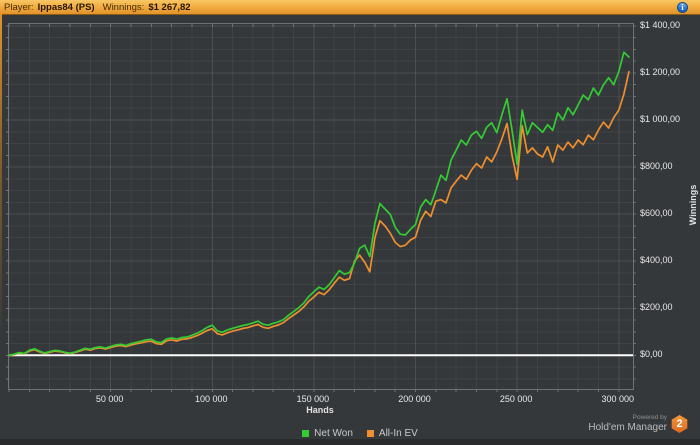 The height and width of the screenshot is (445, 700). I want to click on legend-label: All-In EV, so click(398, 433).